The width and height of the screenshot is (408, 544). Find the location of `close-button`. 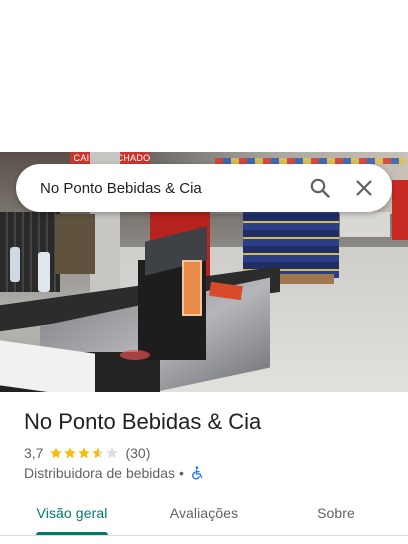

close-button is located at coordinates (364, 188).